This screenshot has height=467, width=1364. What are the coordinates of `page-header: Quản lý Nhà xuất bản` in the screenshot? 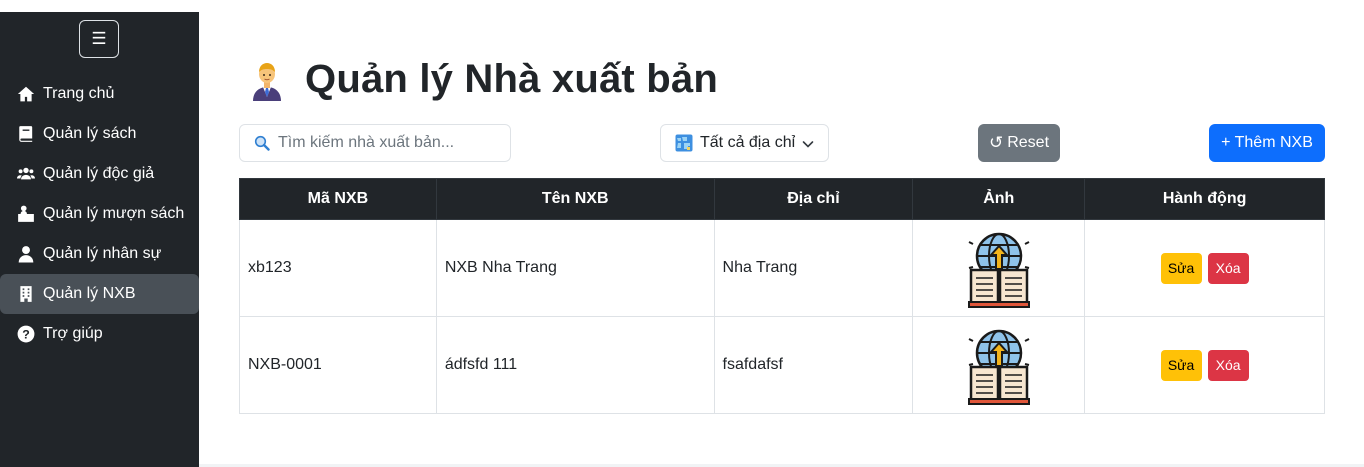 It's located at (481, 79).